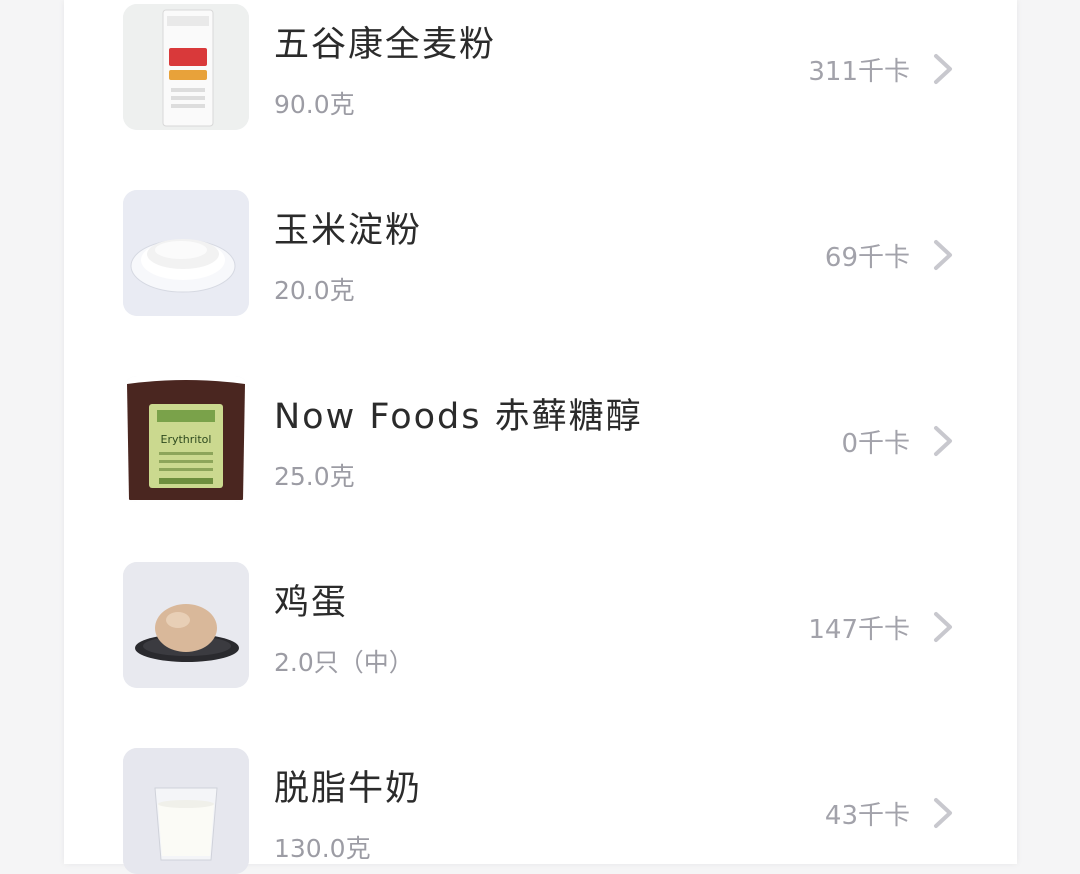 Image resolution: width=1080 pixels, height=874 pixels. Describe the element at coordinates (348, 789) in the screenshot. I see `food-name: 脱脂牛奶` at that location.